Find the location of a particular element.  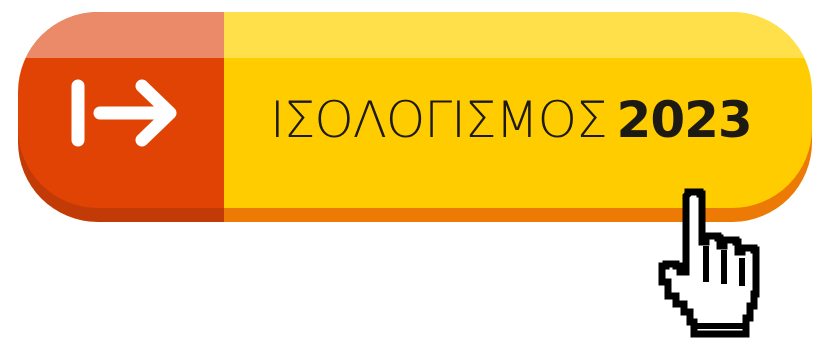

button-body-highlight is located at coordinates (514, 35).